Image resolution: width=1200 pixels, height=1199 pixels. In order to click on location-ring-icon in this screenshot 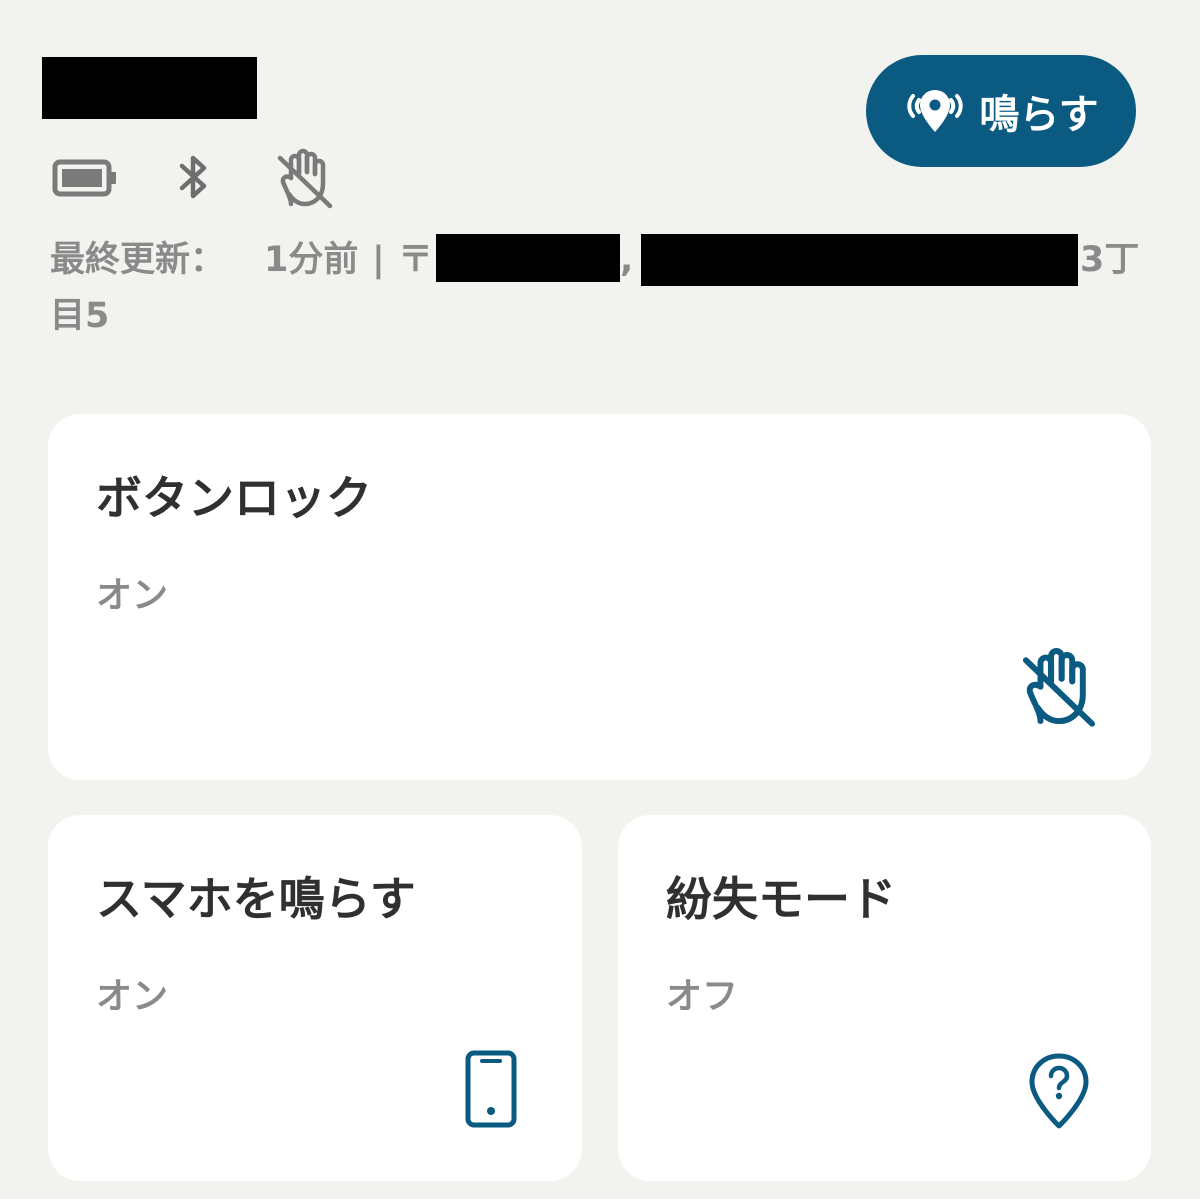, I will do `click(935, 111)`.